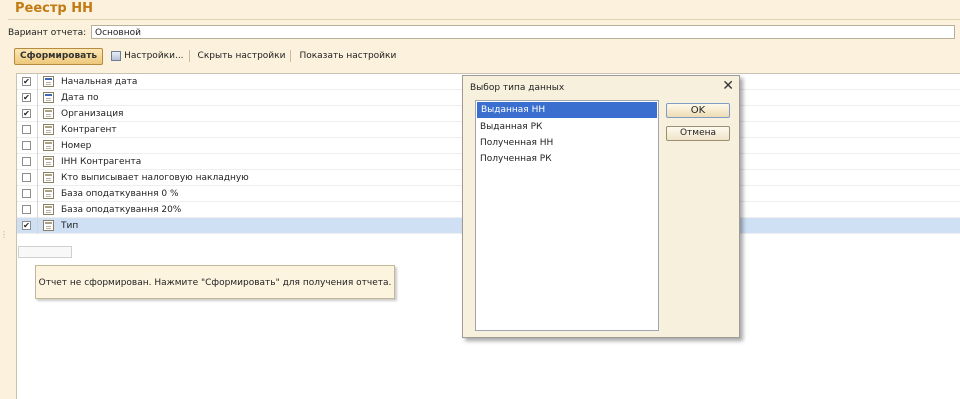  Describe the element at coordinates (101, 162) in the screenshot. I see `param-label: ІНН Контрагента` at that location.